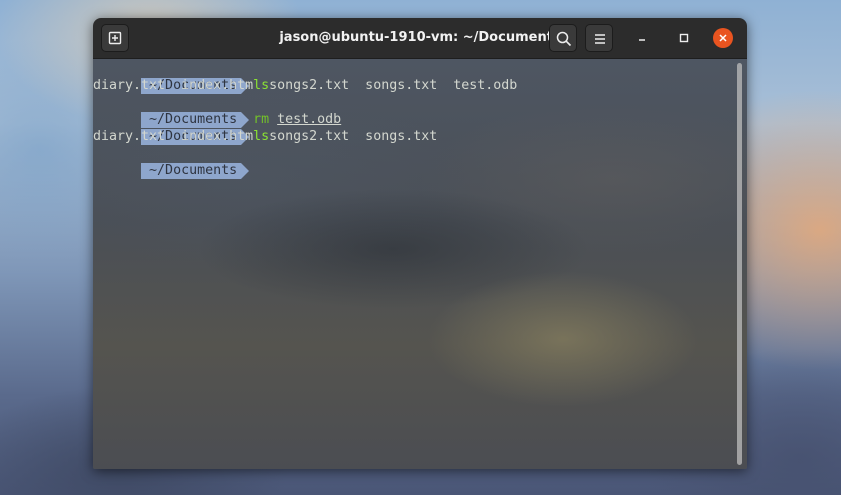  I want to click on close-button, so click(723, 38).